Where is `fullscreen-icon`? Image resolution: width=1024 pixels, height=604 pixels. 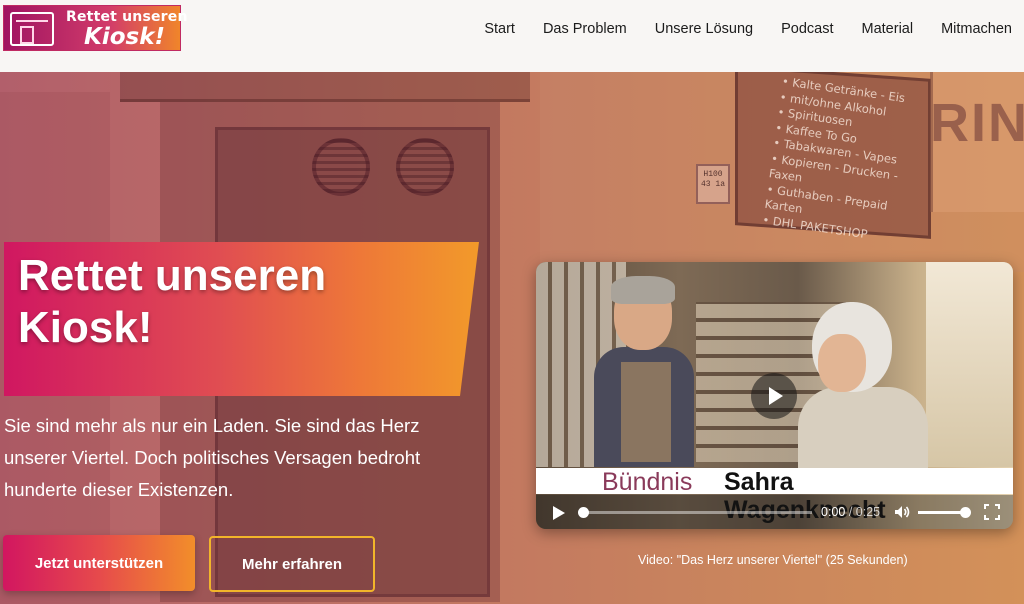
fullscreen-icon is located at coordinates (992, 512).